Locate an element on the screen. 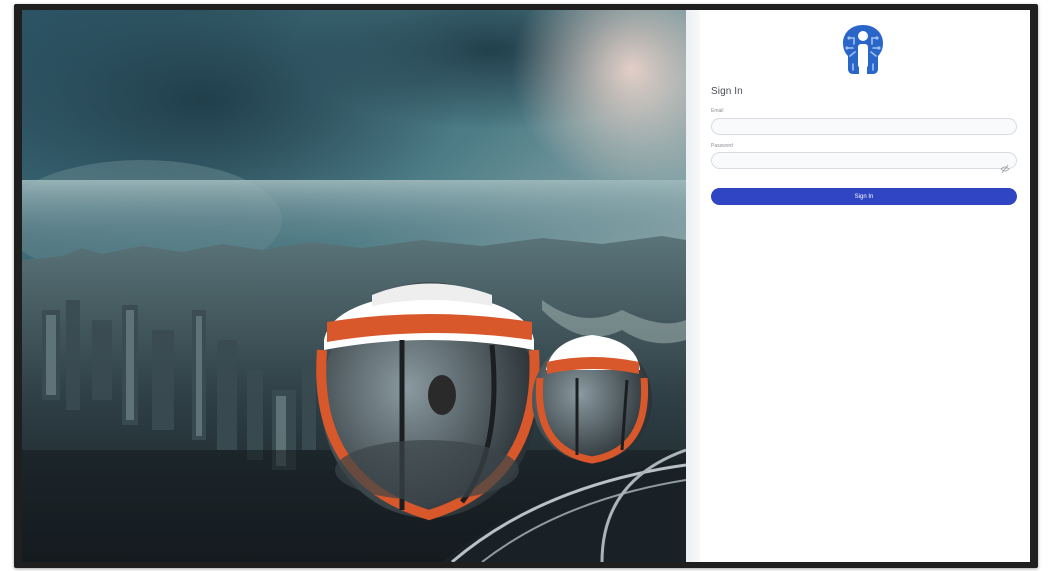 Image resolution: width=1051 pixels, height=571 pixels. sign-in-button: Sign In is located at coordinates (864, 196).